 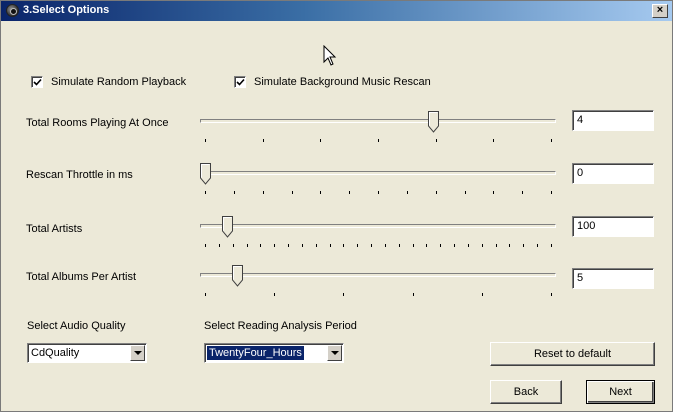 What do you see at coordinates (12, 10) in the screenshot?
I see `app-icon` at bounding box center [12, 10].